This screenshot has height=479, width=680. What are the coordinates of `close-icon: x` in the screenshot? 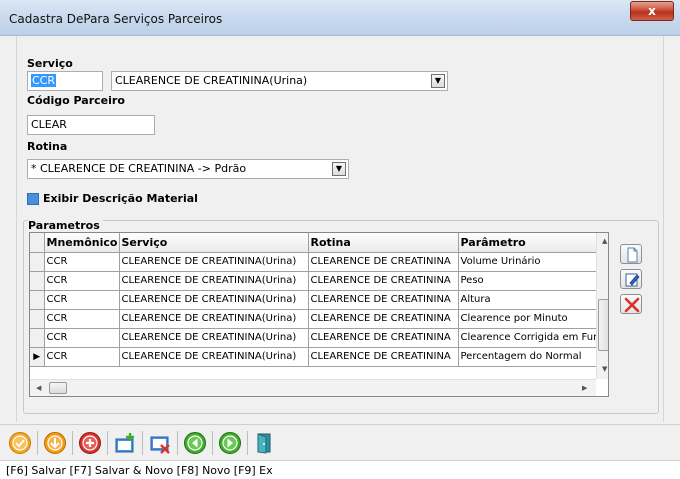 It's located at (652, 11).